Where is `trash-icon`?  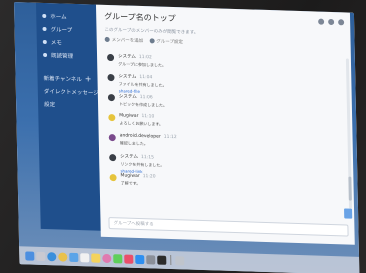 trash-icon is located at coordinates (180, 260).